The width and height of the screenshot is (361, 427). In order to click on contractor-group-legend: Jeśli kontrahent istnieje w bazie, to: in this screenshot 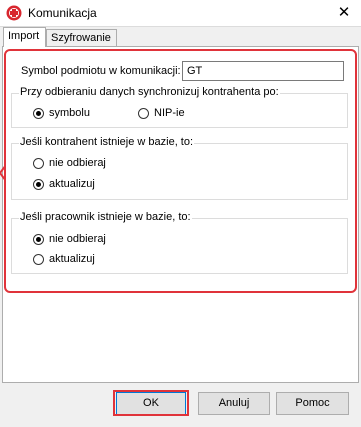, I will do `click(107, 142)`.